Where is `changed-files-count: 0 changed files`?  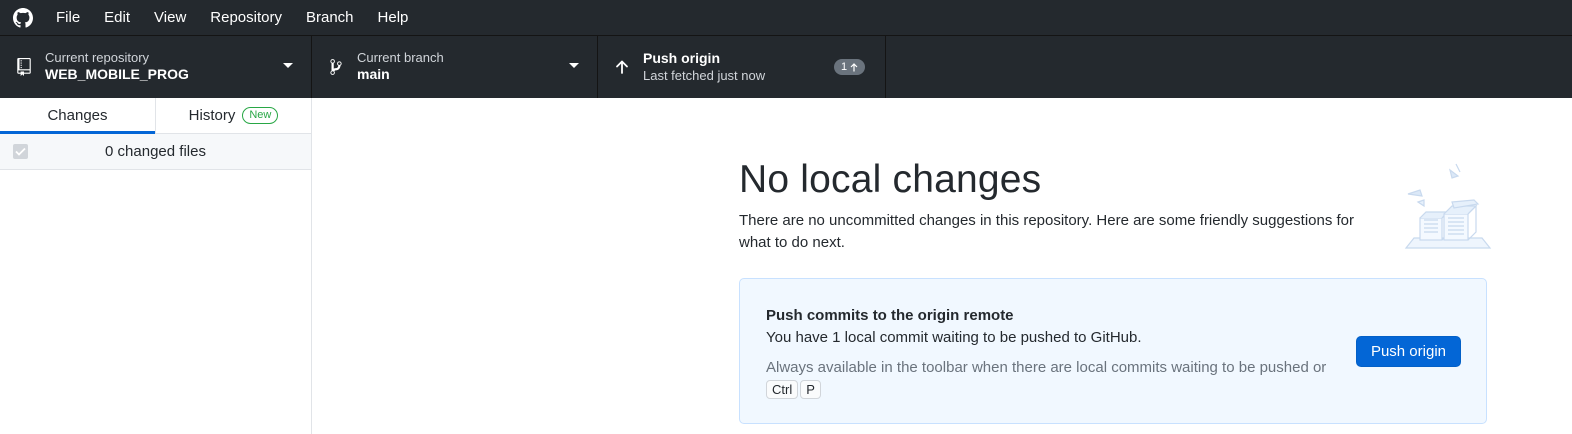
changed-files-count: 0 changed files is located at coordinates (155, 151).